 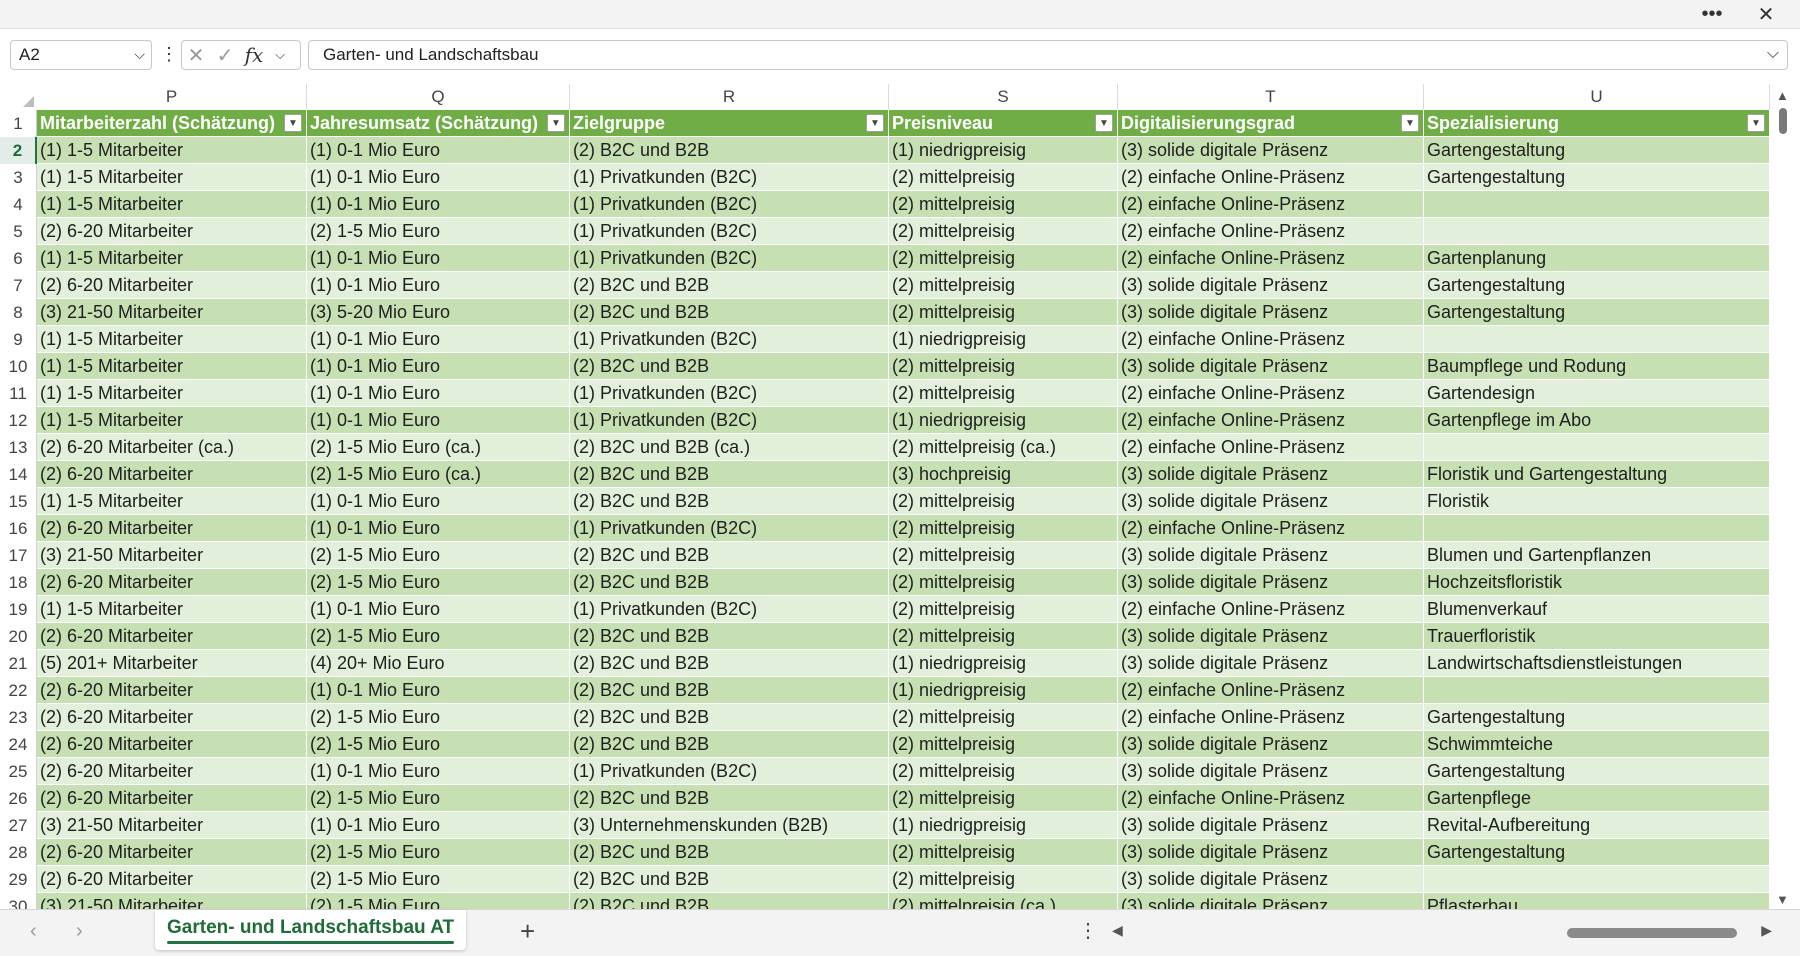 What do you see at coordinates (438, 97) in the screenshot?
I see `column-header-q: Q` at bounding box center [438, 97].